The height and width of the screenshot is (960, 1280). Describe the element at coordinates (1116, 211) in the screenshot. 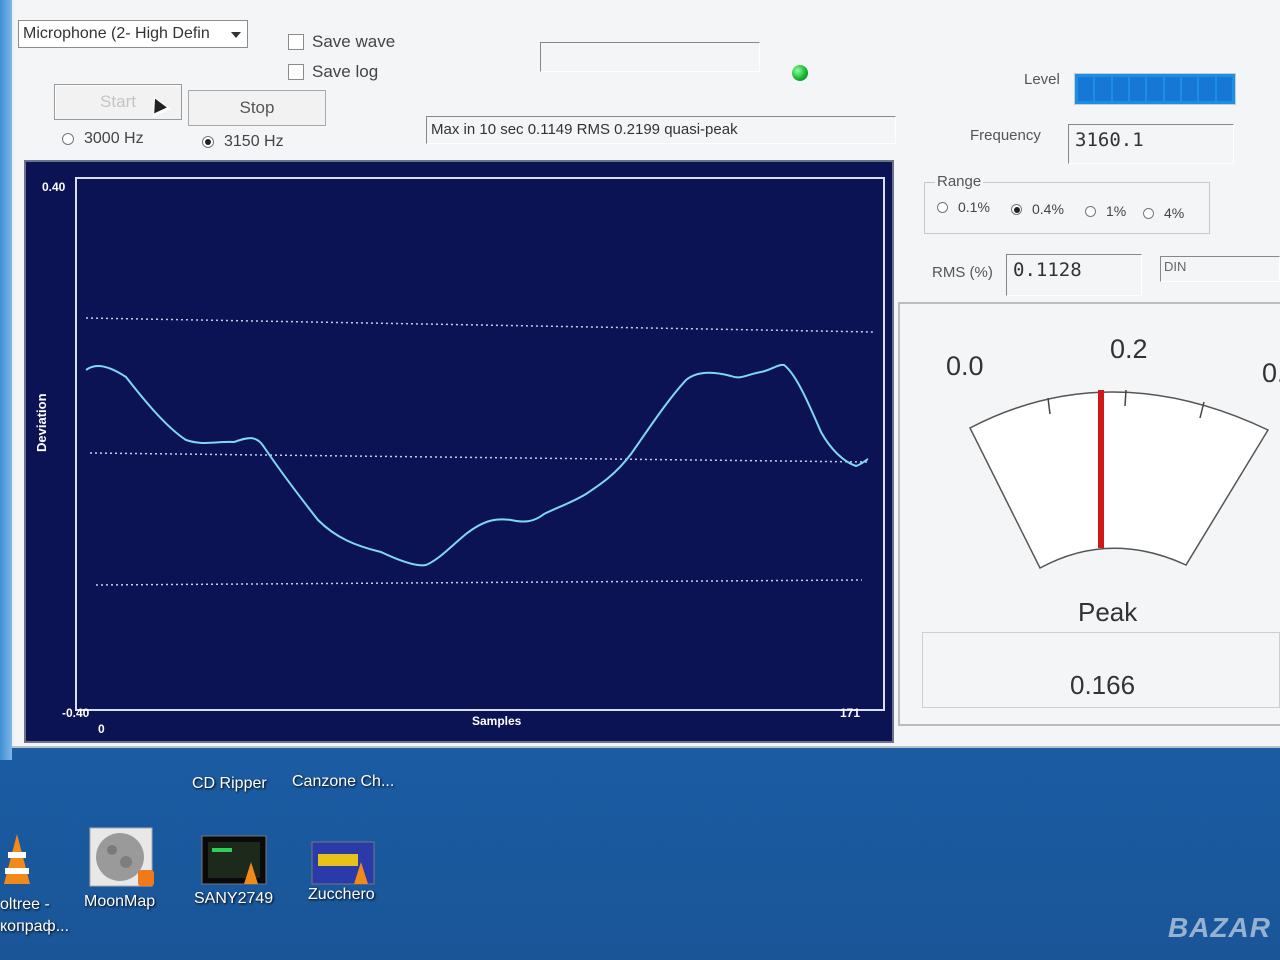

I see `range-option-label: 1%` at that location.